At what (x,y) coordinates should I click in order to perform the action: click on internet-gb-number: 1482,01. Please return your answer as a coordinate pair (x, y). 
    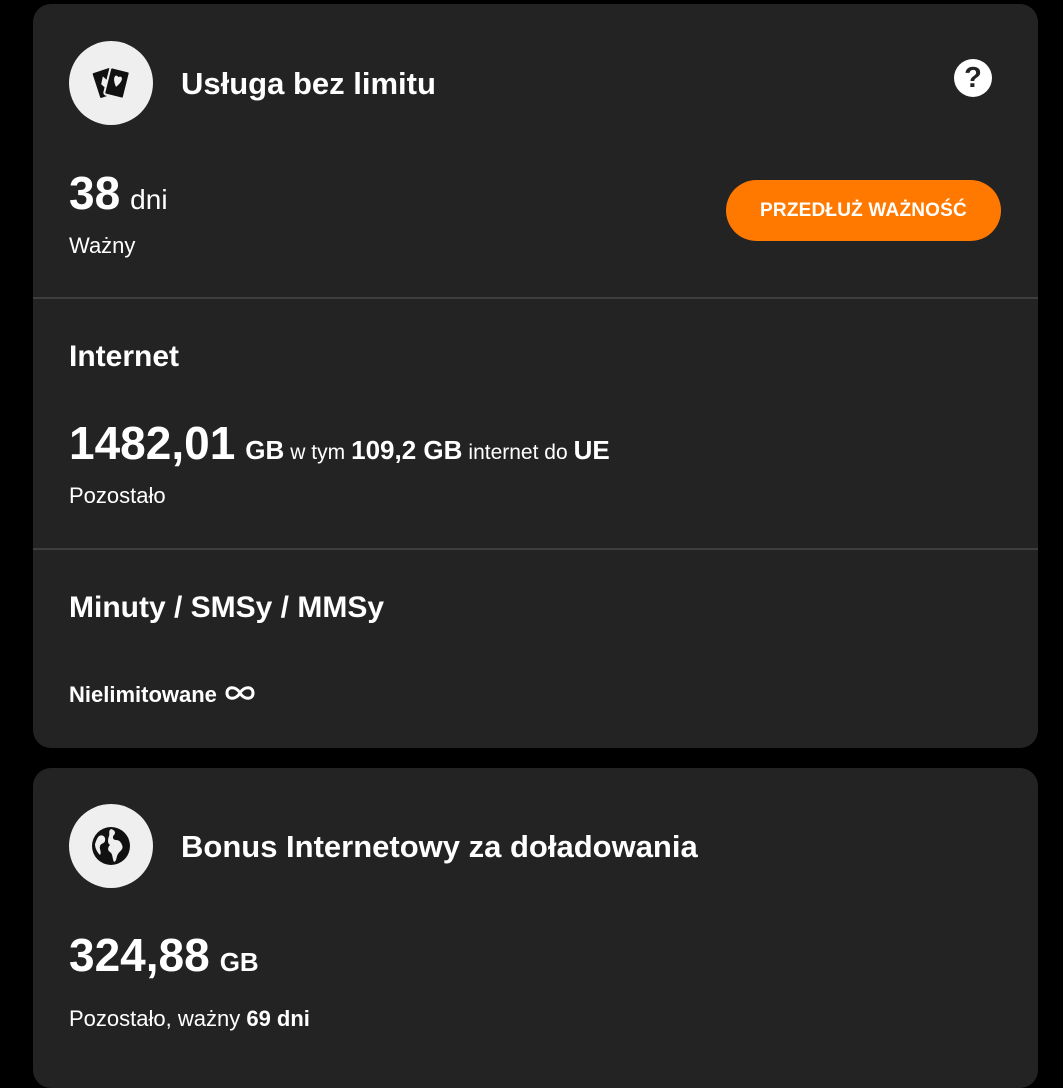
    Looking at the image, I should click on (152, 443).